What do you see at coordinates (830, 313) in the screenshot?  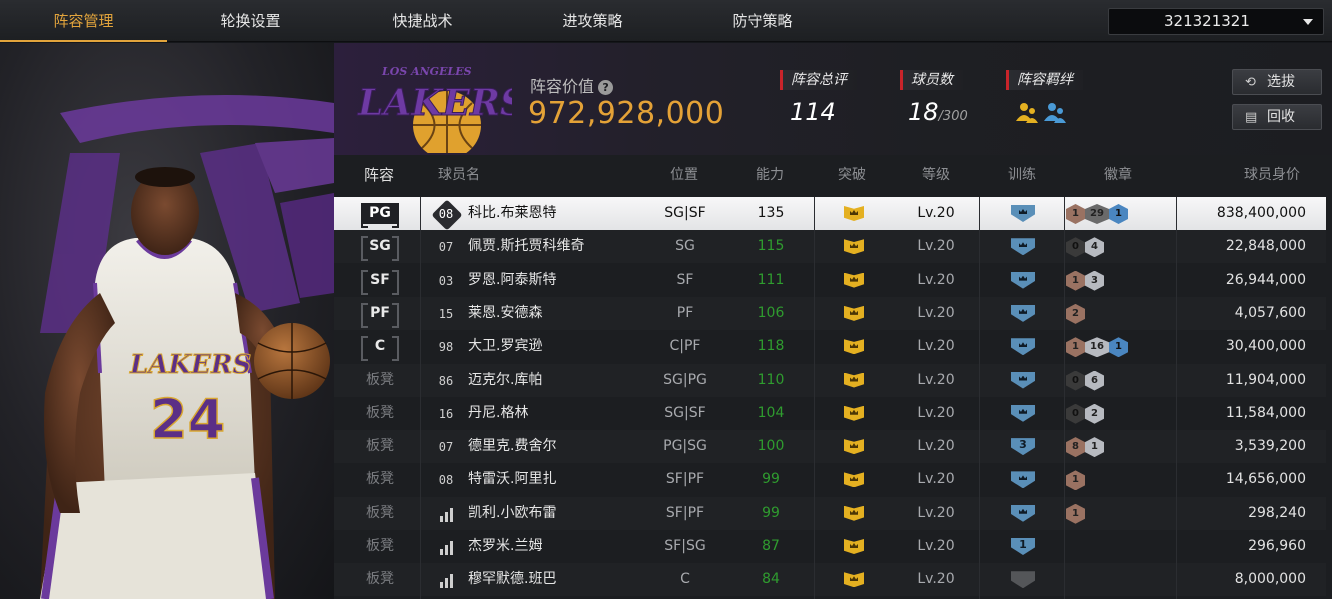 I see `table-row: PF 15 莱恩.安德森 PF 106 Lv.20 2 4,057,600` at bounding box center [830, 313].